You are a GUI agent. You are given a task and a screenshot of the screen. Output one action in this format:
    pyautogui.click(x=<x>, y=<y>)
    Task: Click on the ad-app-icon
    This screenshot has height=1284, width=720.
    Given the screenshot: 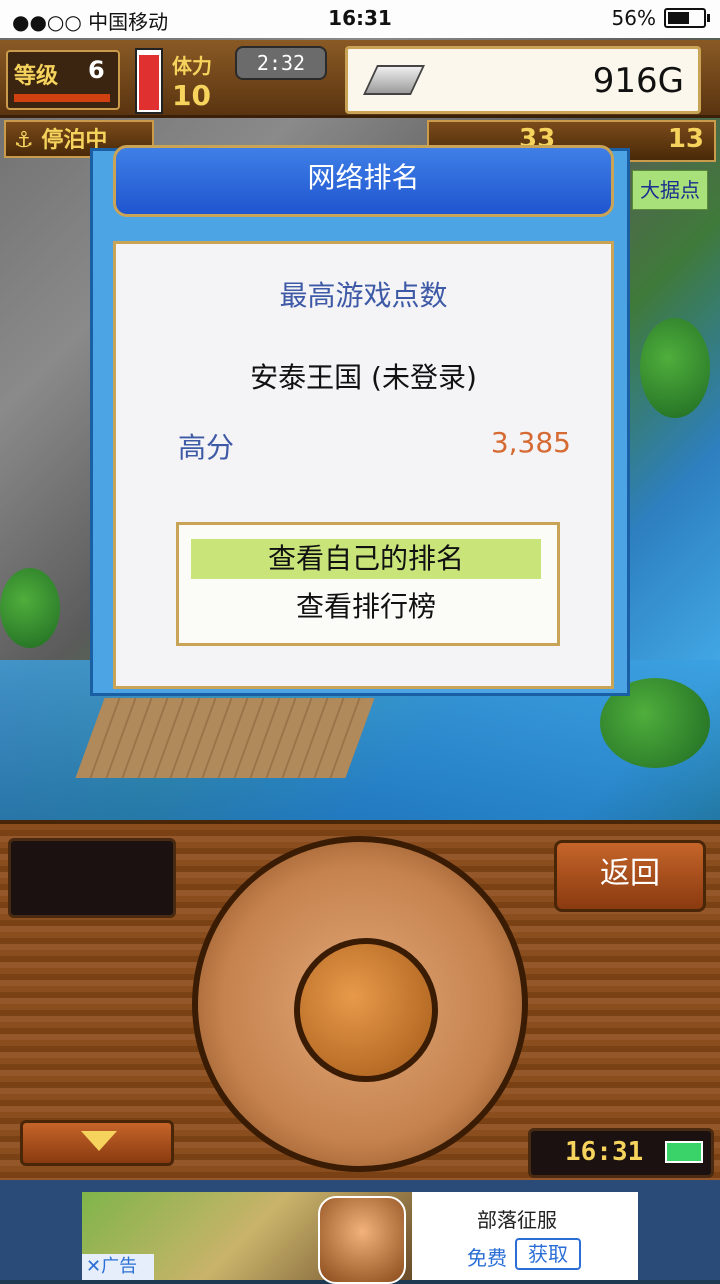 What is the action you would take?
    pyautogui.click(x=362, y=1240)
    